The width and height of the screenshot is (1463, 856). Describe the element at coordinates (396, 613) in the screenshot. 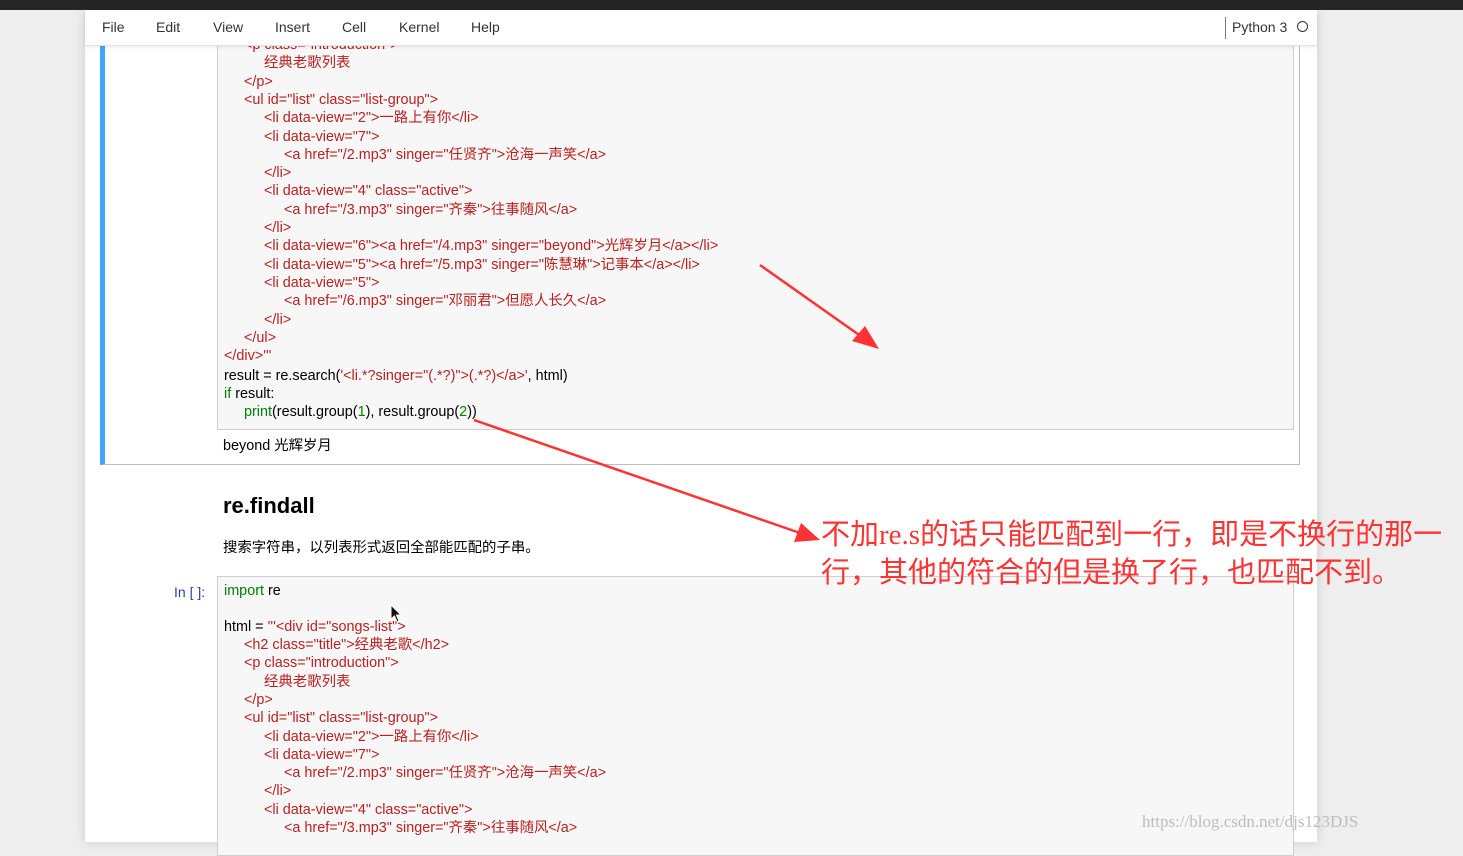

I see `mouse-pointer-icon` at that location.